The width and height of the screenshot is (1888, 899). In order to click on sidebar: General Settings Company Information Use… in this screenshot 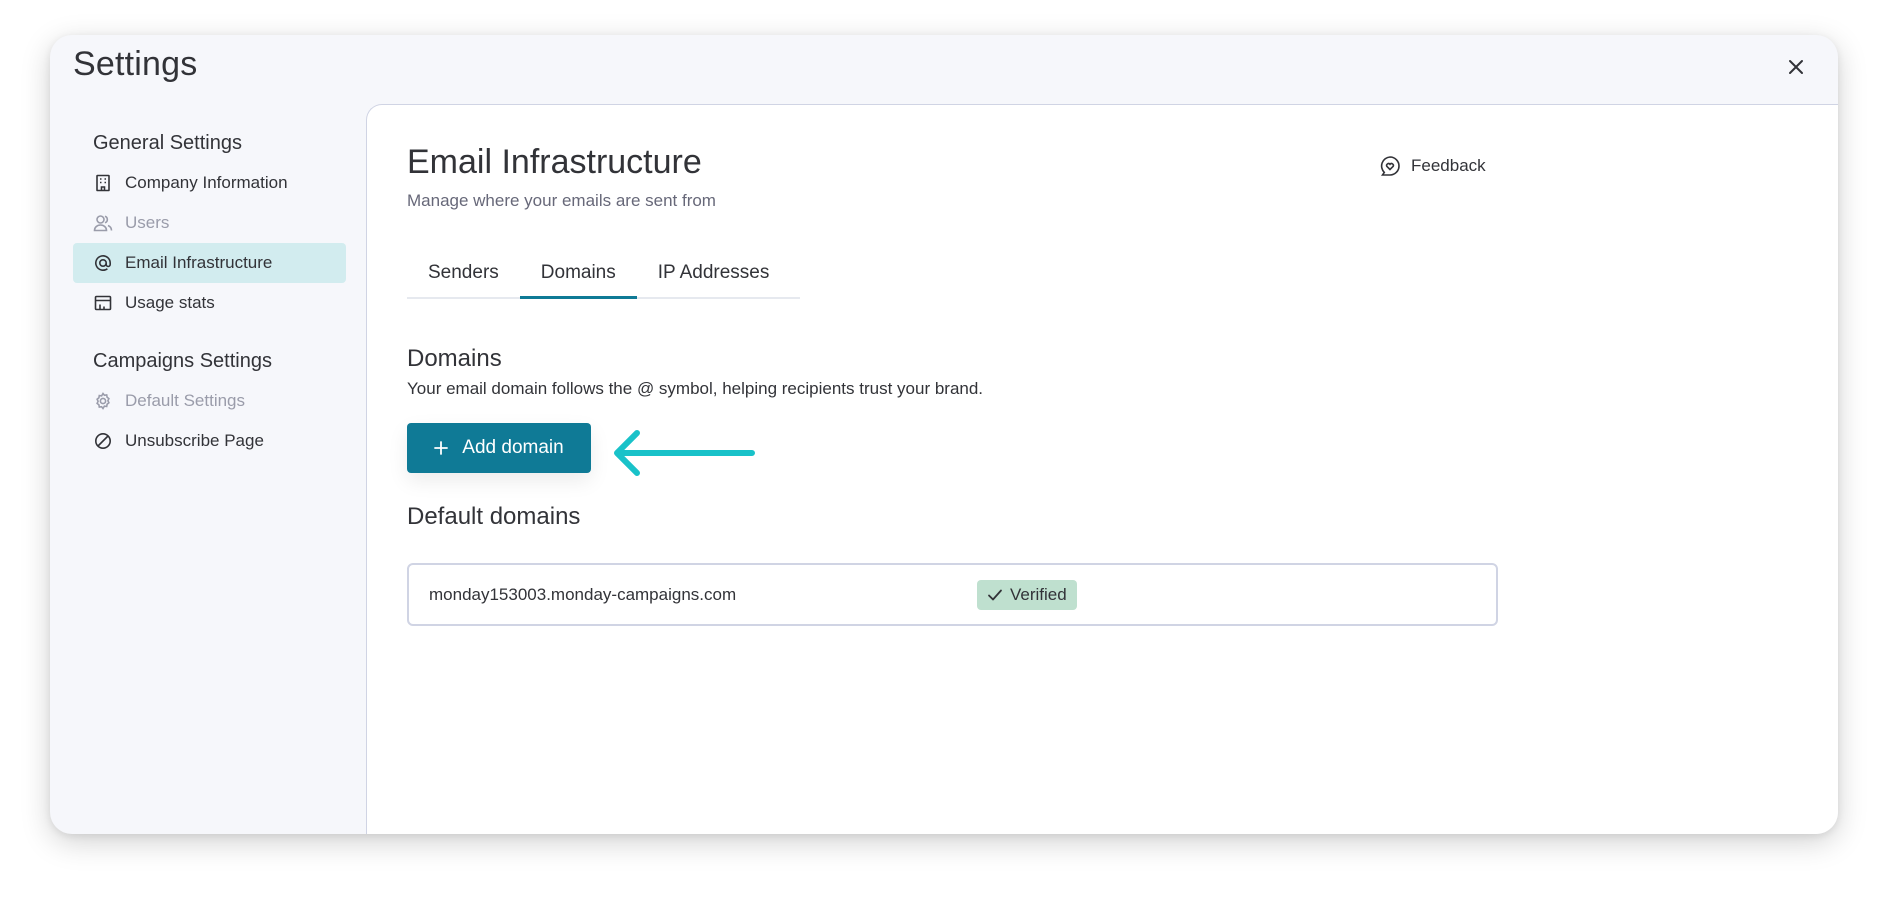, I will do `click(209, 292)`.